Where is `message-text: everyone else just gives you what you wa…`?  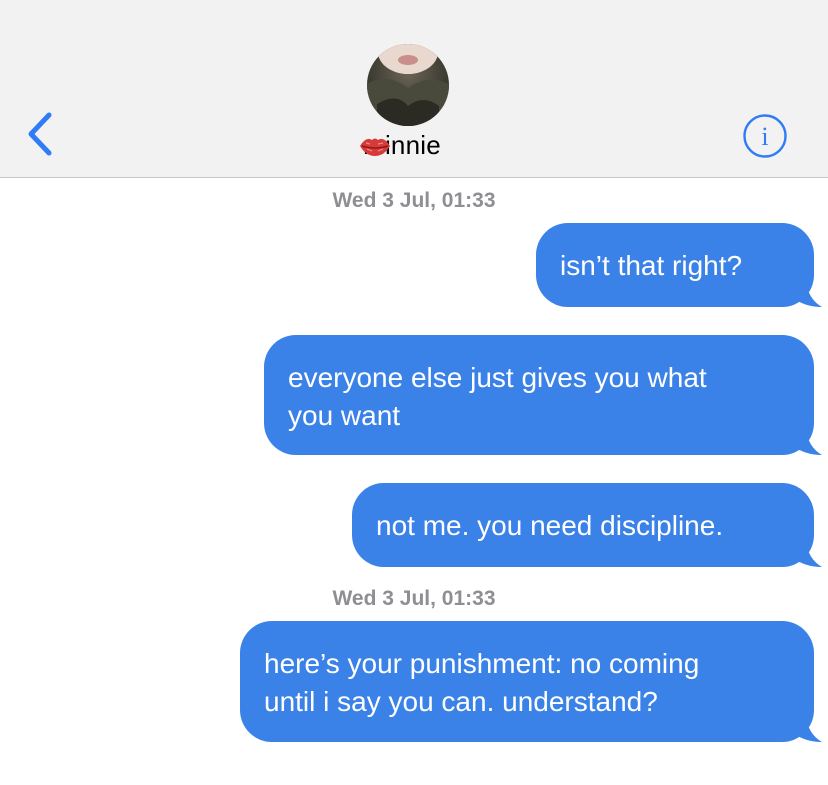
message-text: everyone else just gives you what you wa… is located at coordinates (497, 396).